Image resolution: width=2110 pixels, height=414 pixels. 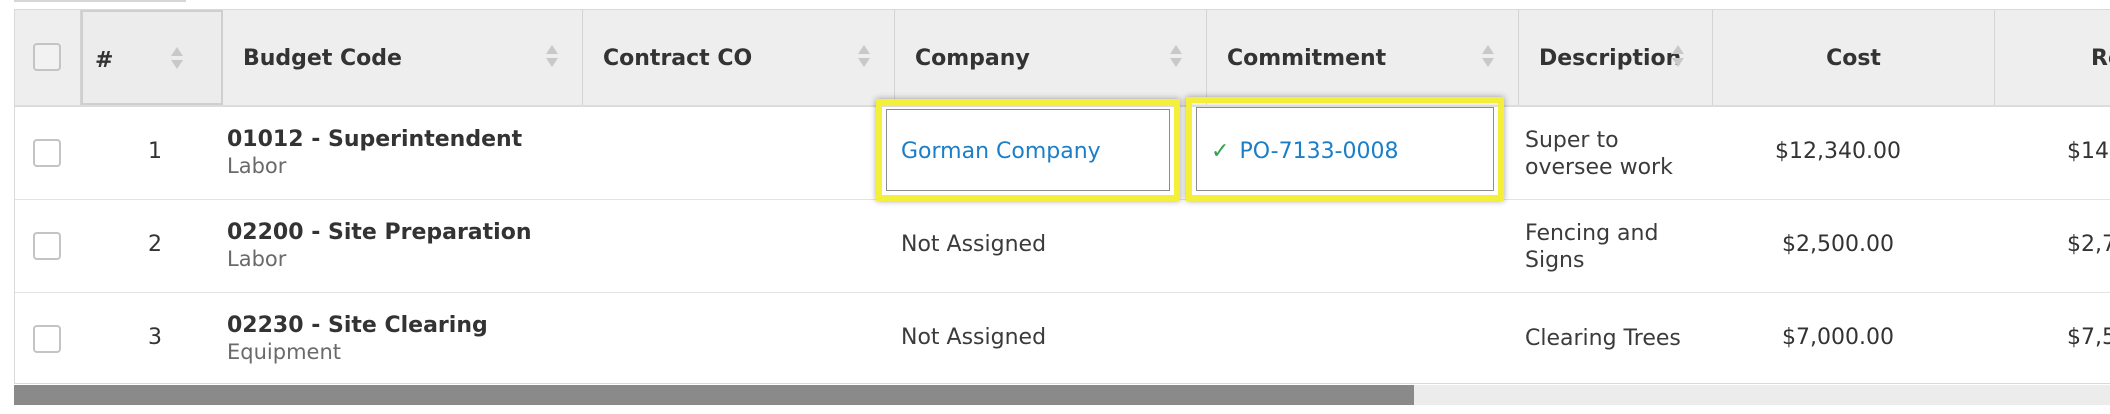 What do you see at coordinates (1838, 337) in the screenshot?
I see `row-cost: $7,000.00` at bounding box center [1838, 337].